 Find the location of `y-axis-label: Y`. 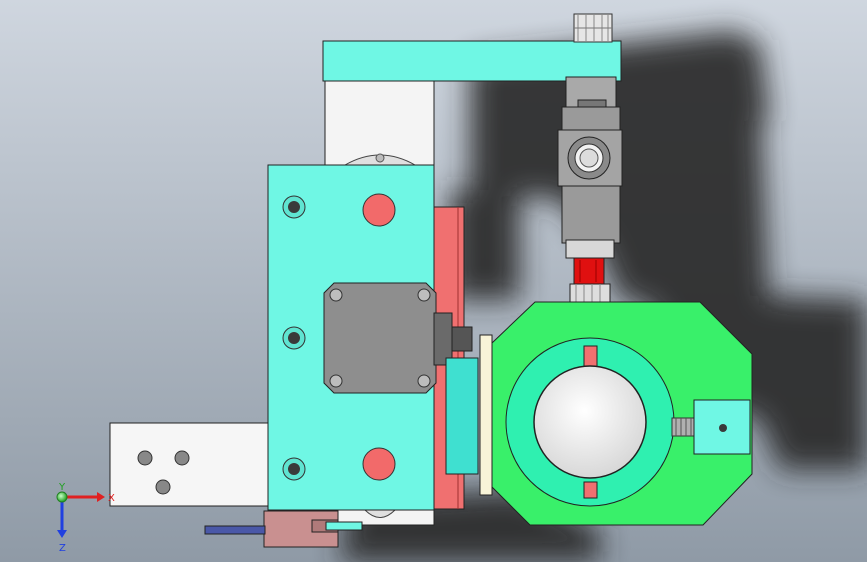

y-axis-label: Y is located at coordinates (62, 487).